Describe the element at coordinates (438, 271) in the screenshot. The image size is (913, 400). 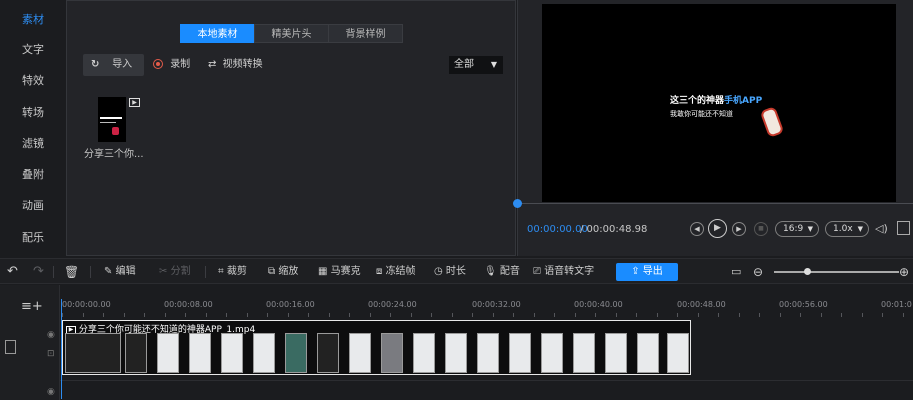
I see `clock-icon: ◷` at that location.